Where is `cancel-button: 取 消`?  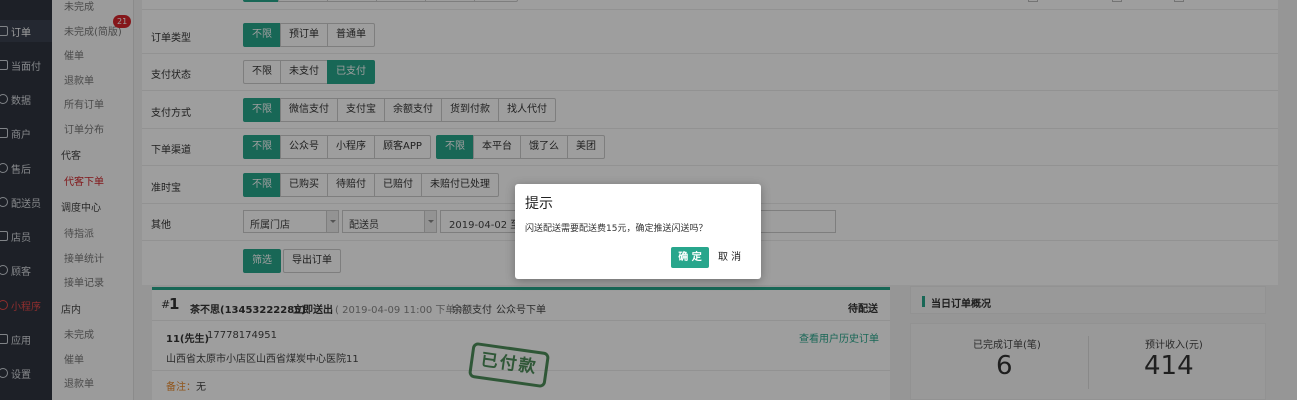
cancel-button: 取 消 is located at coordinates (729, 257).